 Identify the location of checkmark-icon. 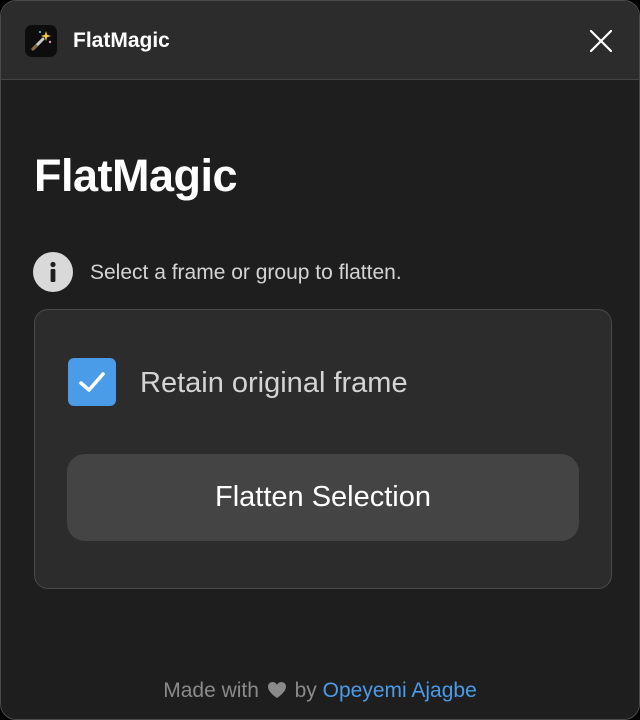
(92, 382).